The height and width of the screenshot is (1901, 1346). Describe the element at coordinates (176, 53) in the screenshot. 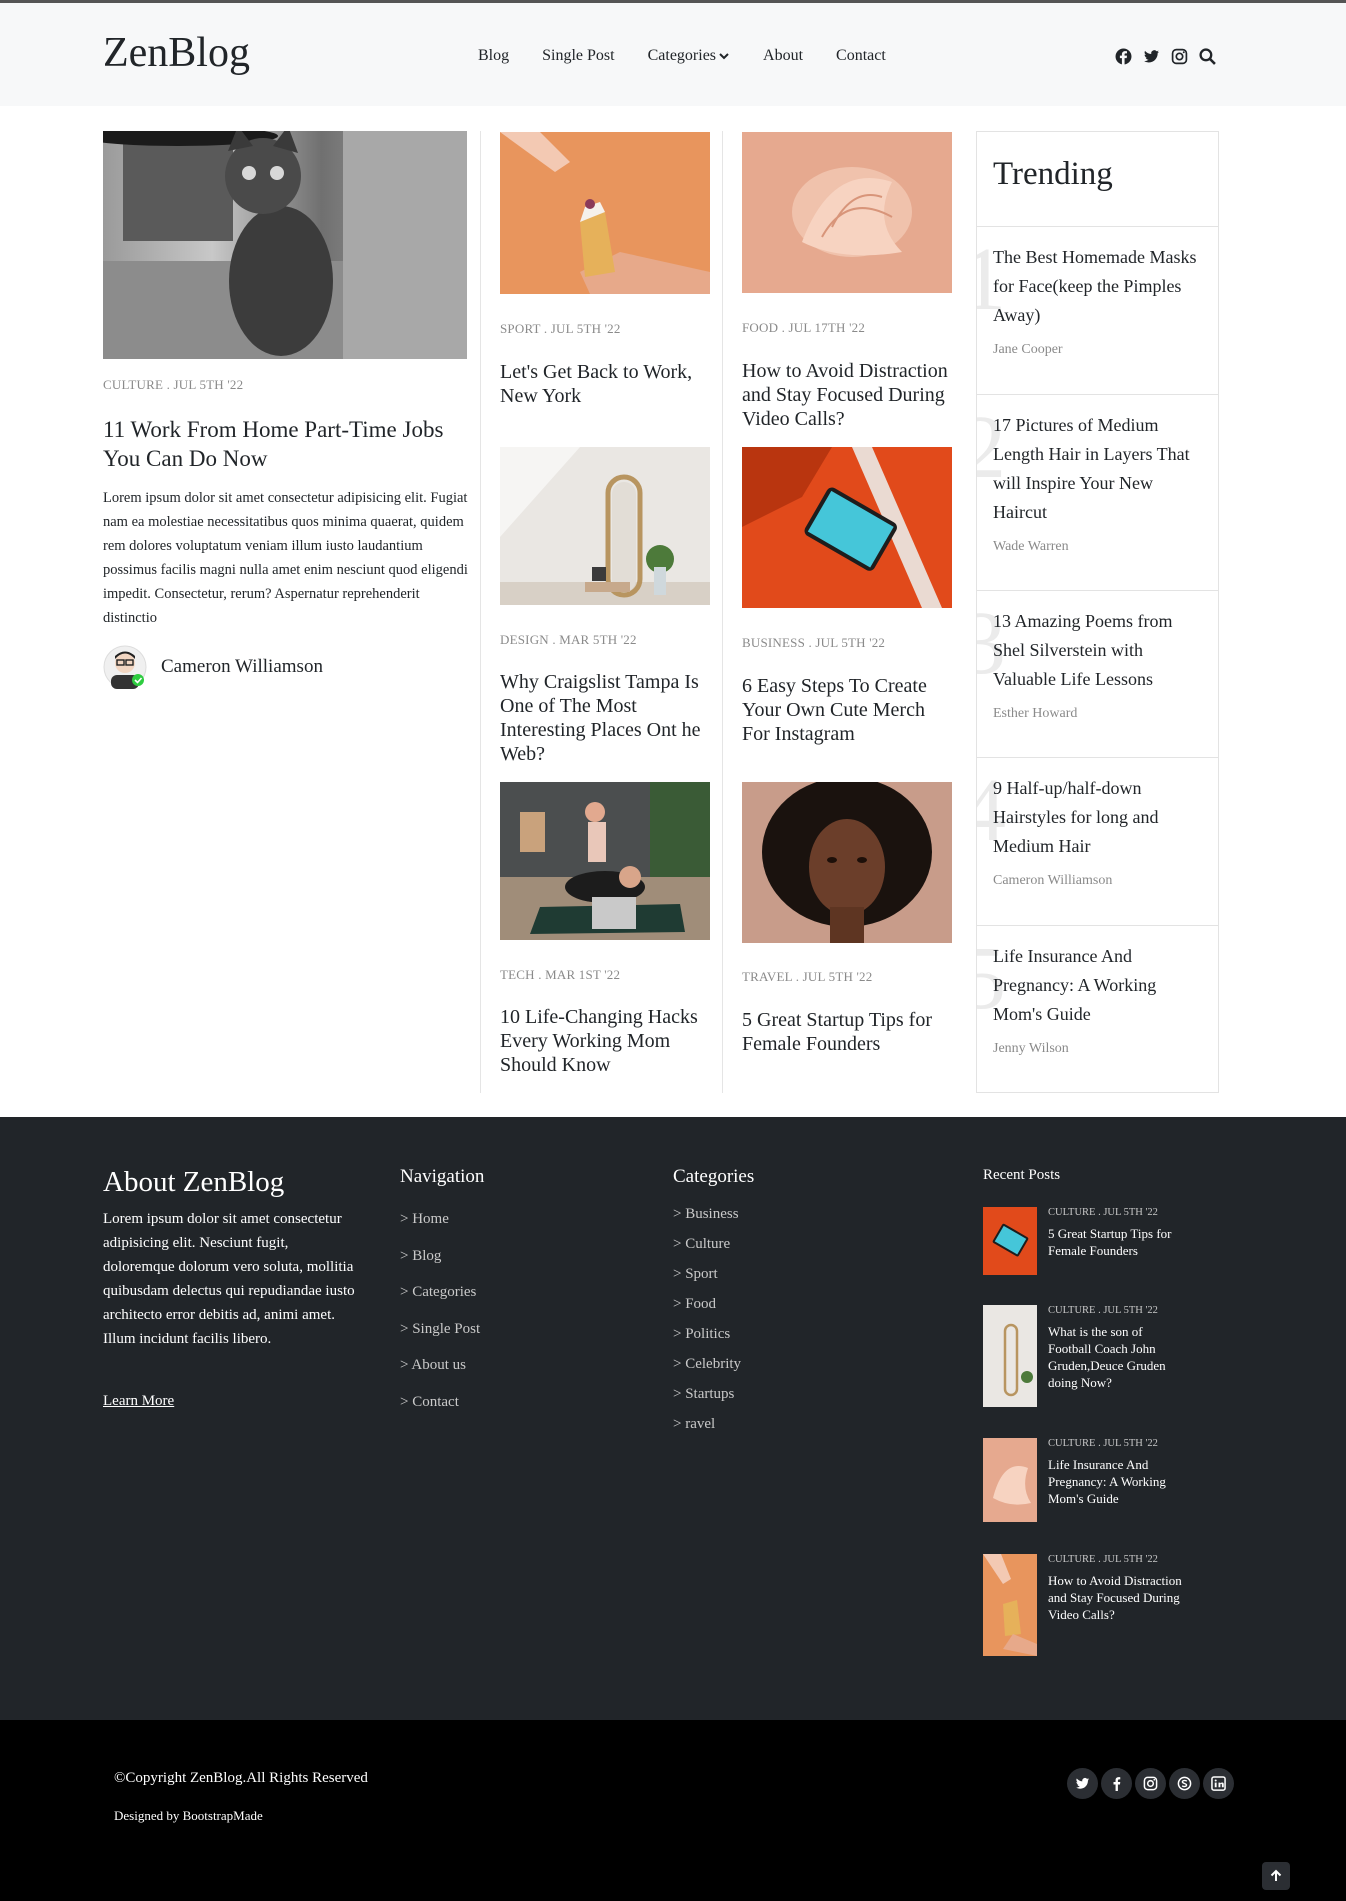

I see `site-logo: ZenBlog` at that location.